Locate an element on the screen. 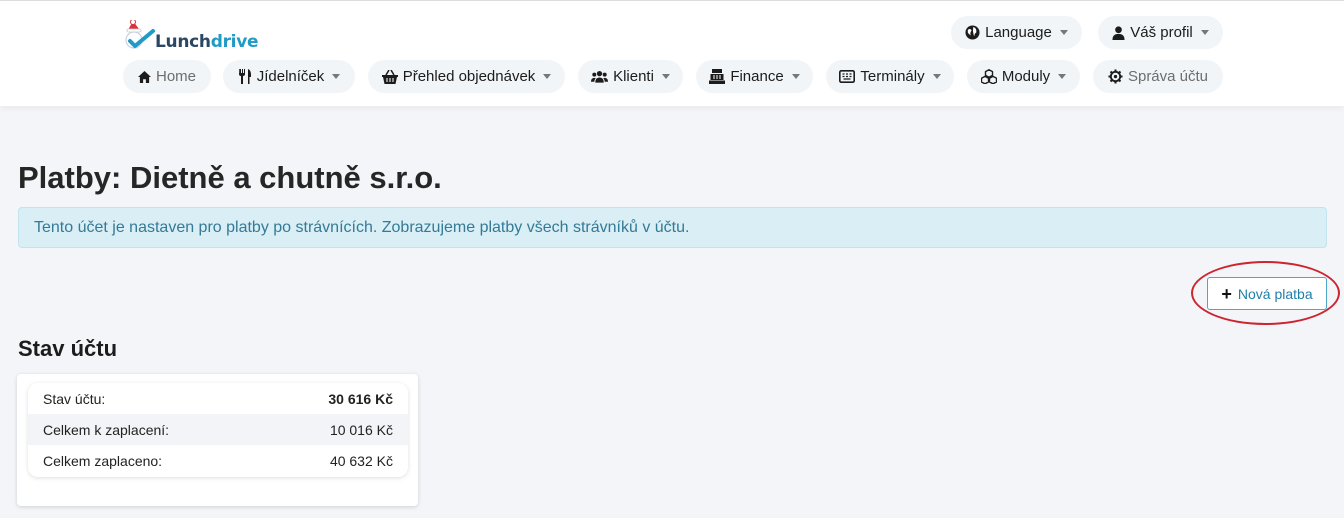 The image size is (1344, 518). table-row: Celkem zaplaceno: 40 632 Kč is located at coordinates (218, 460).